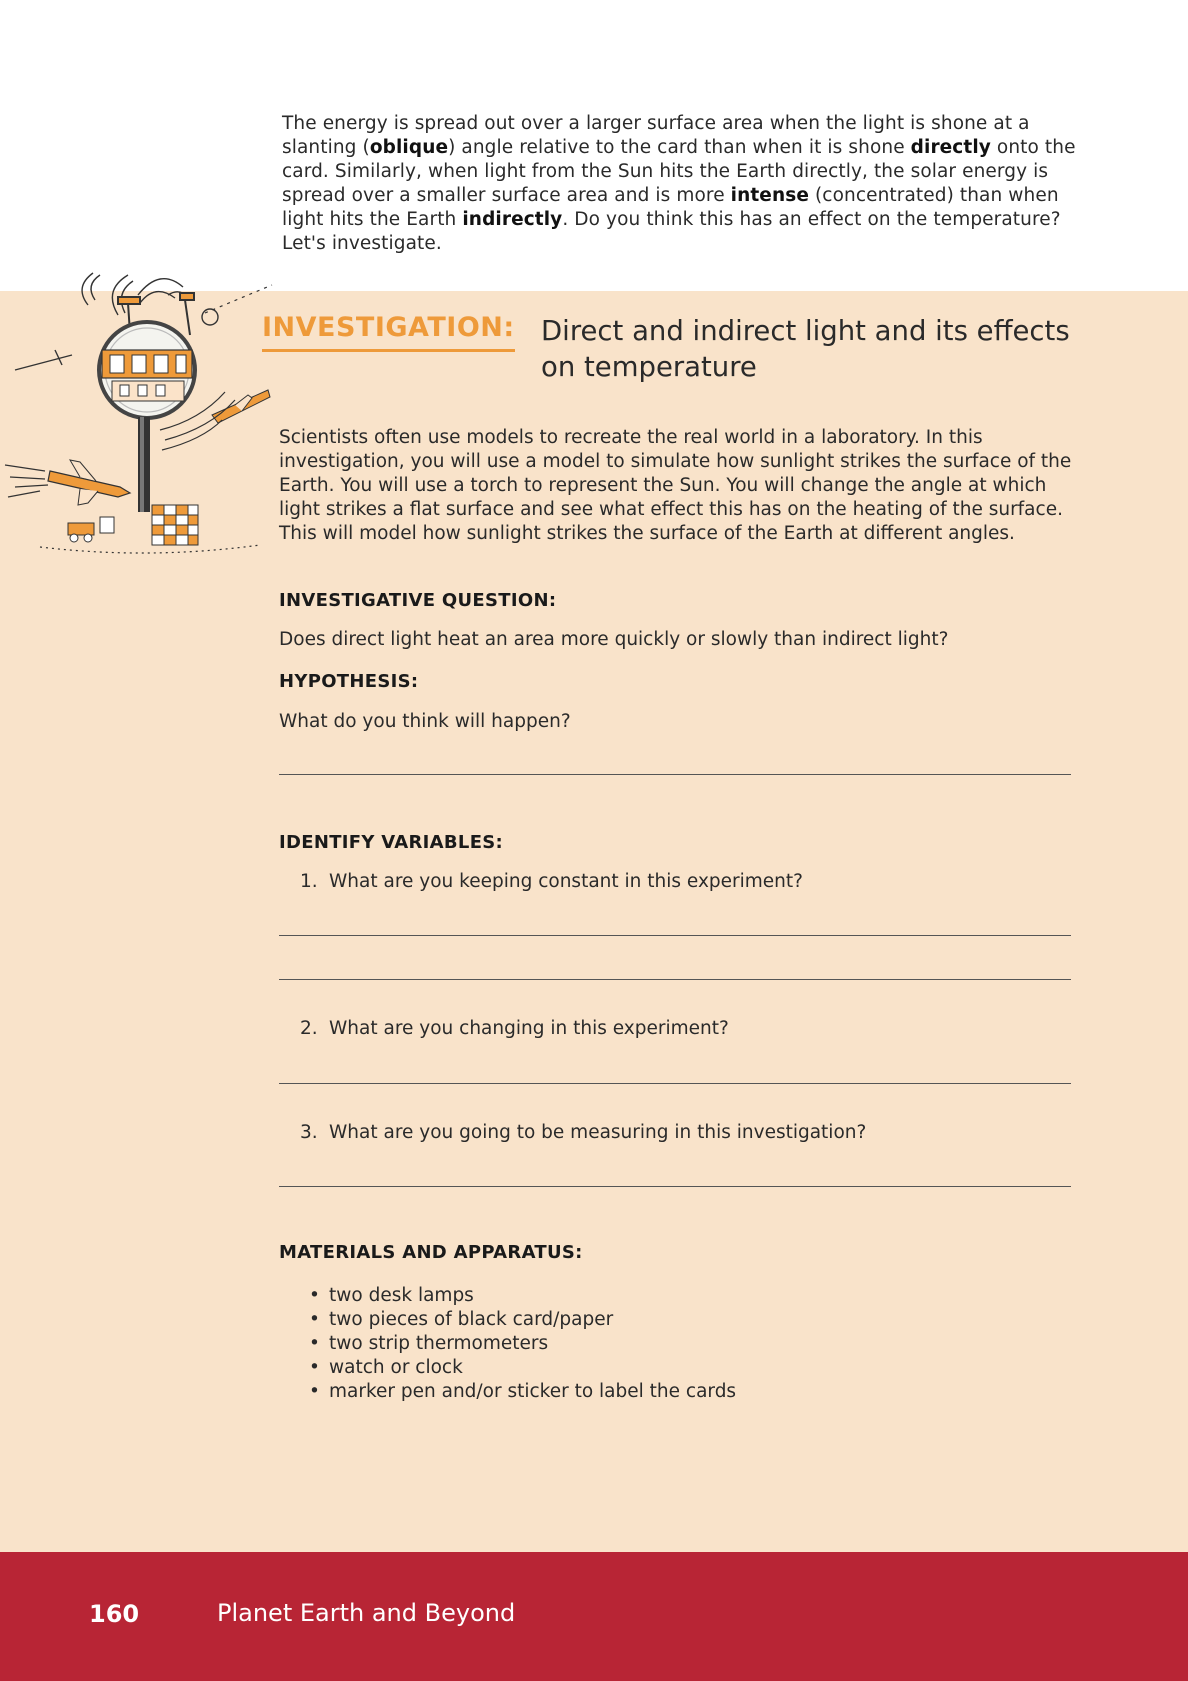  What do you see at coordinates (675, 774) in the screenshot?
I see `hypothesis-answer-line` at bounding box center [675, 774].